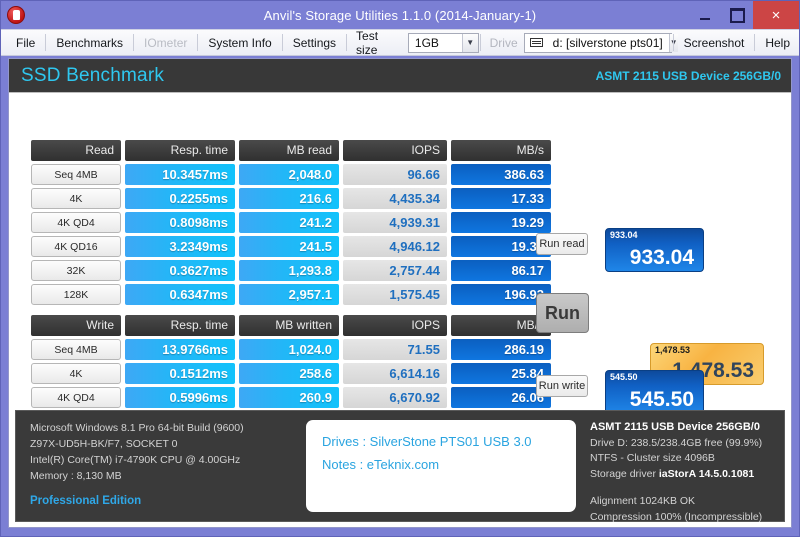 The image size is (800, 537). What do you see at coordinates (536, 42) in the screenshot?
I see `drive-icon` at bounding box center [536, 42].